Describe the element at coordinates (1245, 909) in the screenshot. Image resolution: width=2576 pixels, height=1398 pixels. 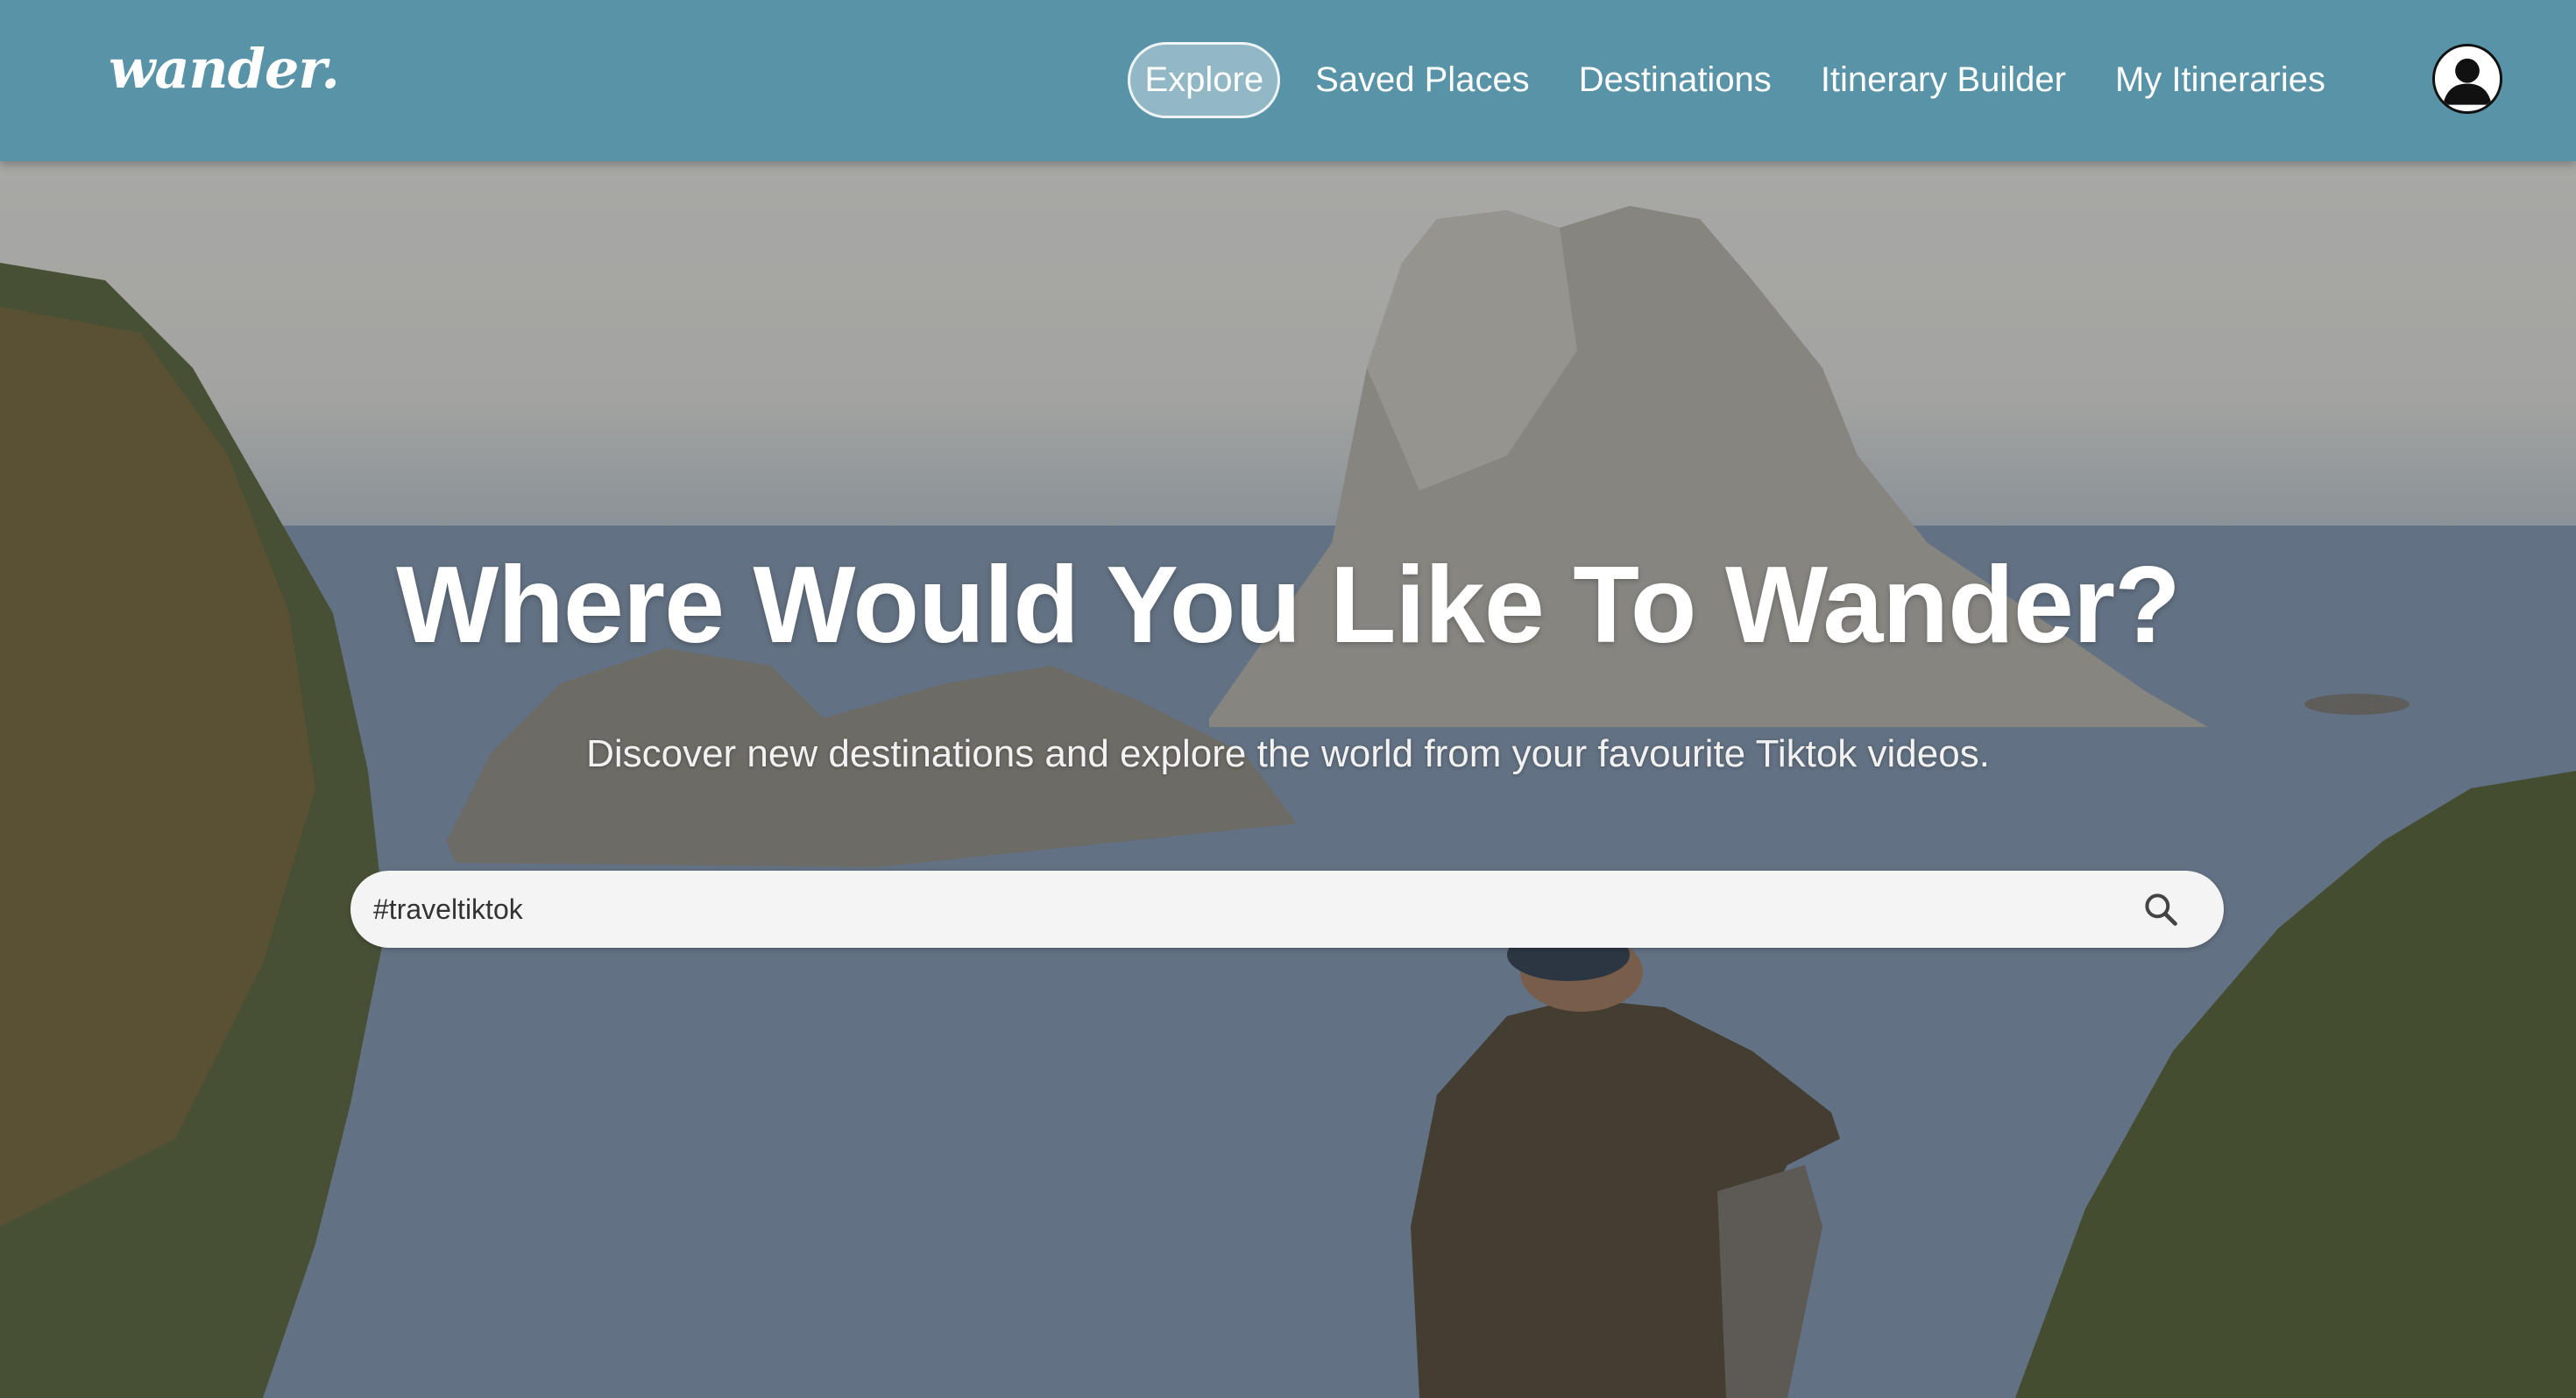
I see `search-input` at that location.